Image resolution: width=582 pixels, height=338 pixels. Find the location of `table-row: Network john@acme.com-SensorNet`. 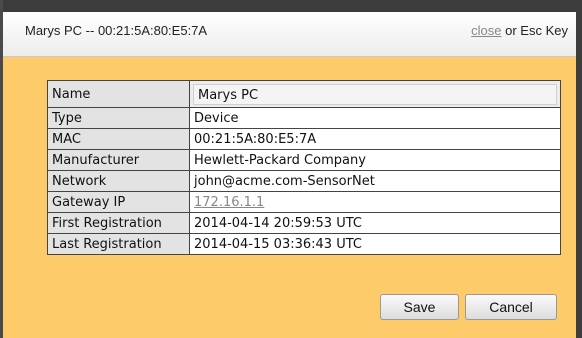

table-row: Network john@acme.com-SensorNet is located at coordinates (304, 181).